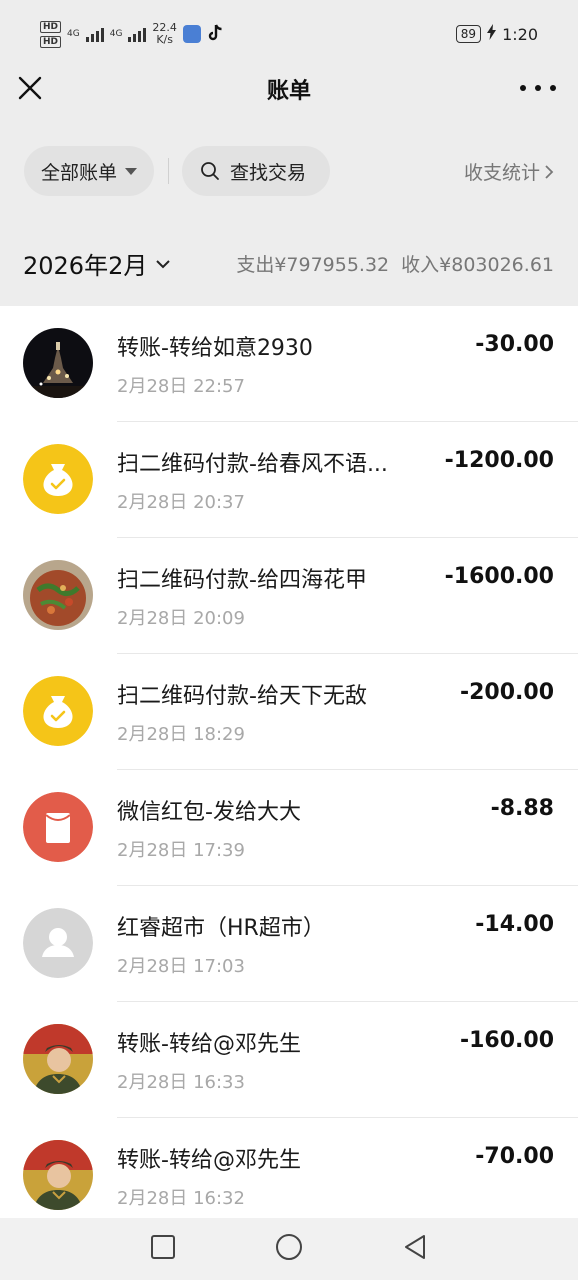 This screenshot has width=578, height=1280. I want to click on transaction-row: 转账-转给@邓先生 2月28日 16:32 -70.00, so click(289, 1168).